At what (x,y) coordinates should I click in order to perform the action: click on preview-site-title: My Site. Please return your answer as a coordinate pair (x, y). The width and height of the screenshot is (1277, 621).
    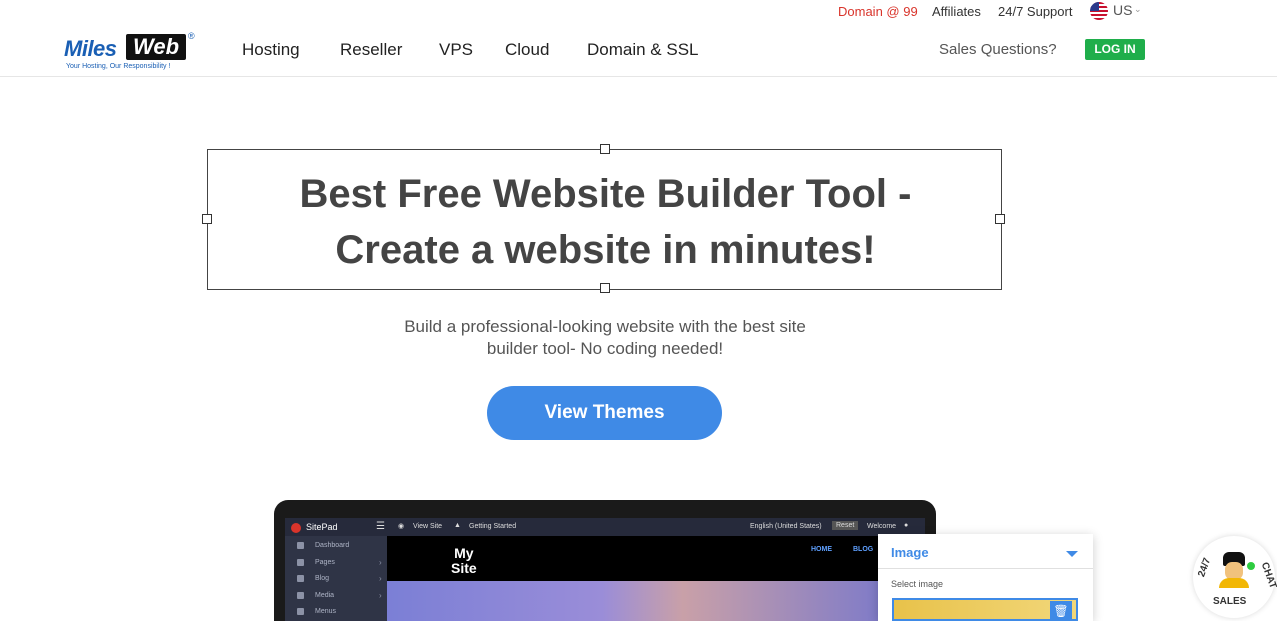
    Looking at the image, I should click on (464, 561).